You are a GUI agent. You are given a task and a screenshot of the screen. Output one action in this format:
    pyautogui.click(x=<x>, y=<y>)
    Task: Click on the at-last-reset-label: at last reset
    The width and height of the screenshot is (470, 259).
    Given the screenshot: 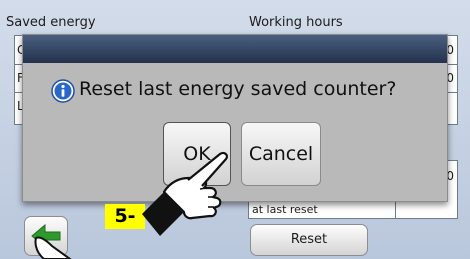 What is the action you would take?
    pyautogui.click(x=285, y=209)
    